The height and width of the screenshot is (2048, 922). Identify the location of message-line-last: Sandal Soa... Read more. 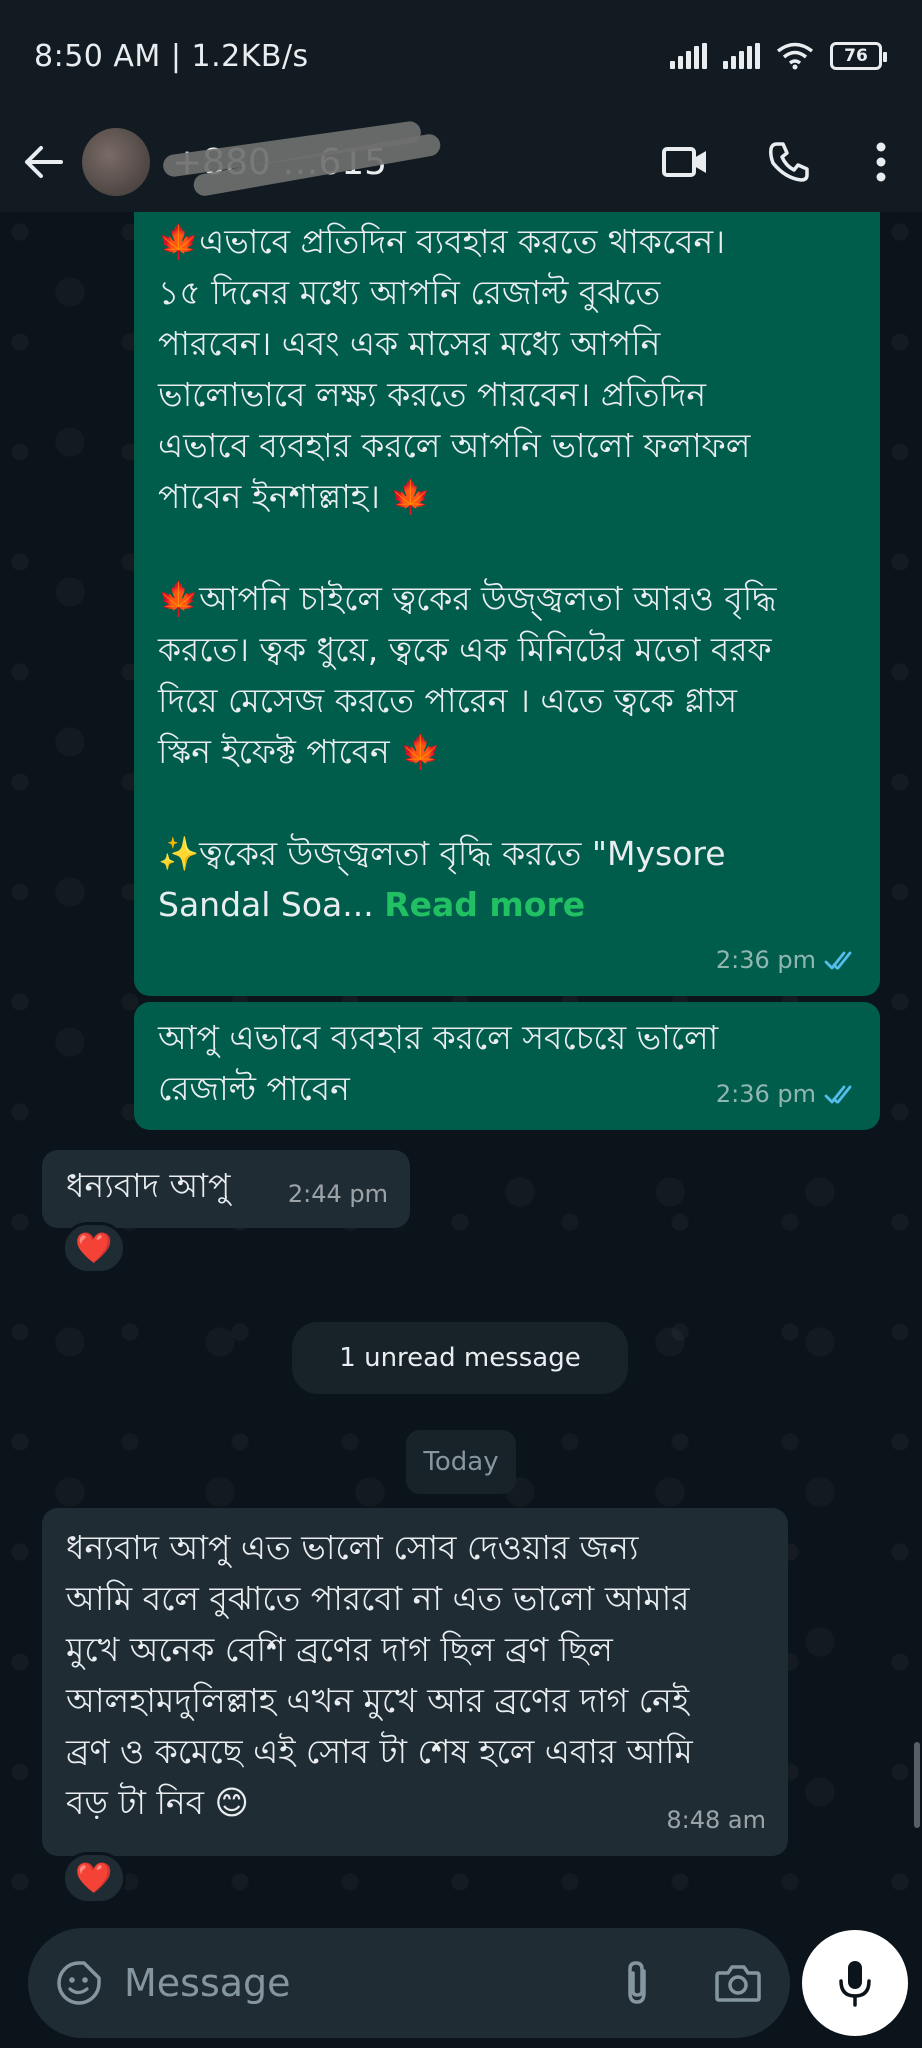
(507, 904).